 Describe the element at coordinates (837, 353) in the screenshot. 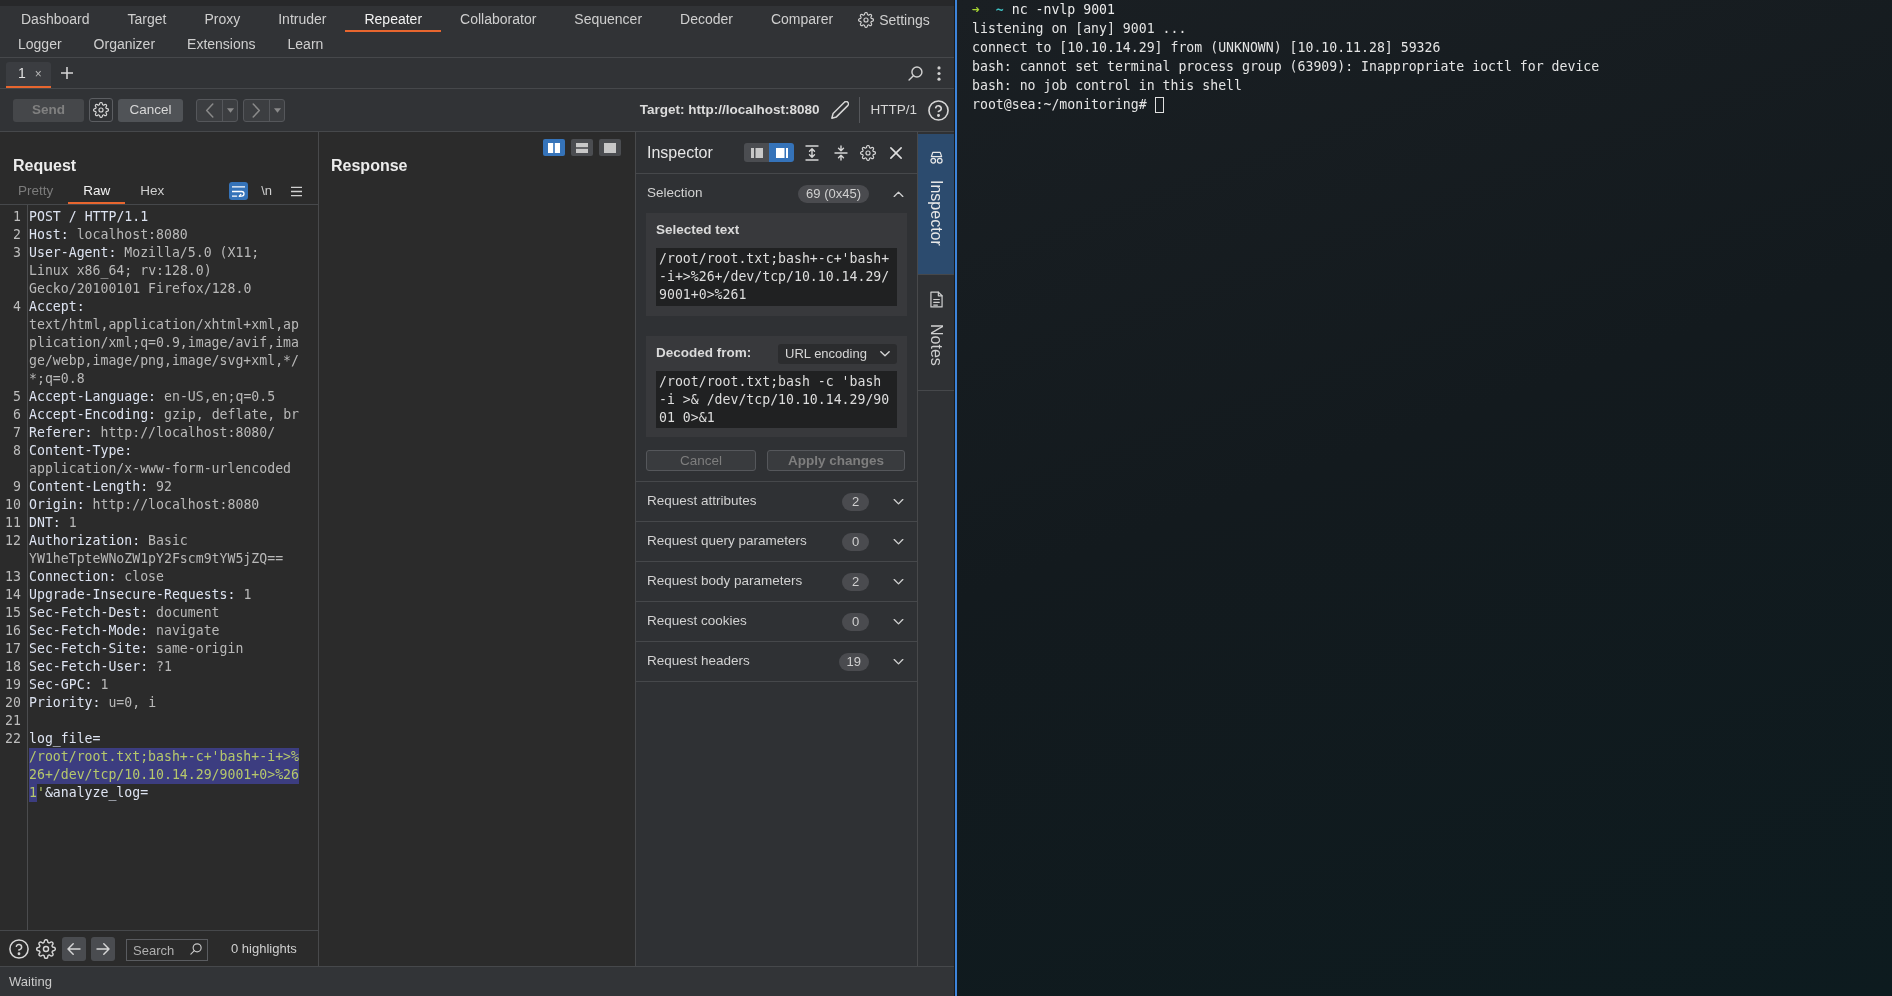

I see `encoding-dropdown: URL encoding` at that location.